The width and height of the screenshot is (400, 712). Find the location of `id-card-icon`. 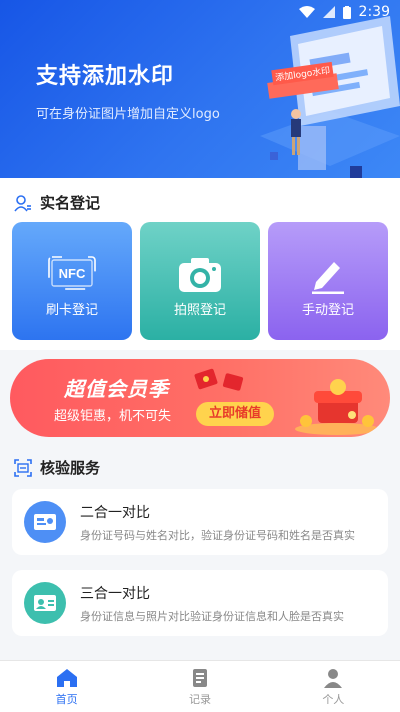

id-card-icon is located at coordinates (45, 522).